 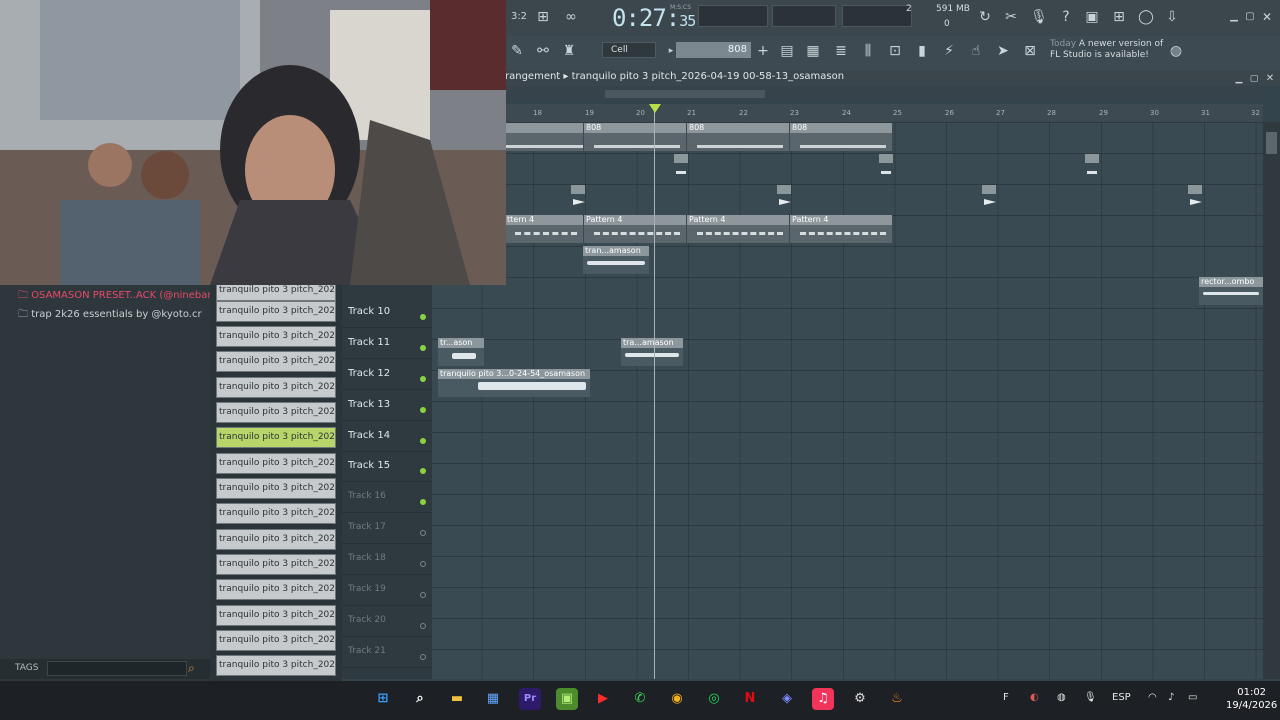 What do you see at coordinates (1061, 697) in the screenshot?
I see `steam-icon: ◍` at bounding box center [1061, 697].